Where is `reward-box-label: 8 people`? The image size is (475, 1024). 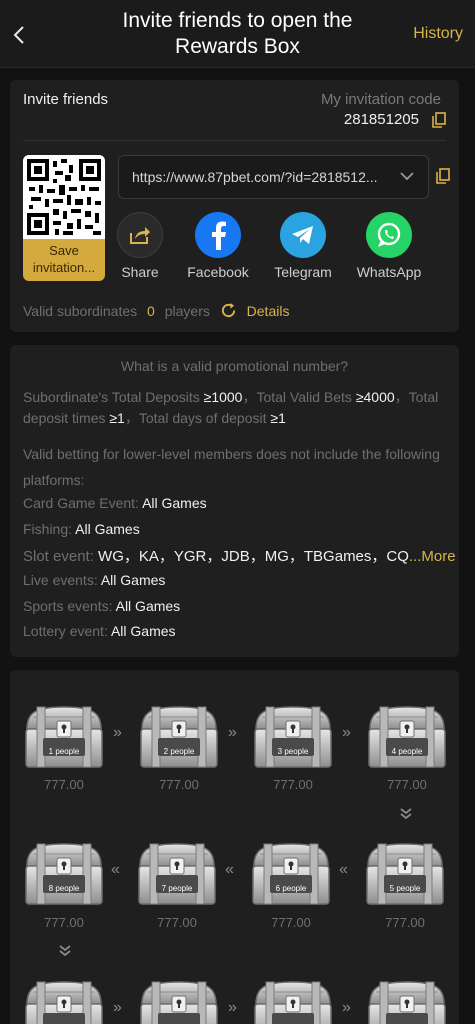 reward-box-label: 8 people is located at coordinates (64, 888).